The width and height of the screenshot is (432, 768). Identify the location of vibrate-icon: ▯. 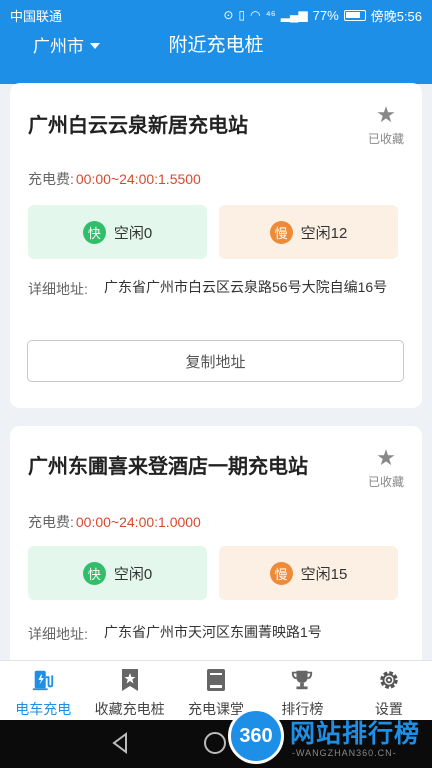
(242, 15).